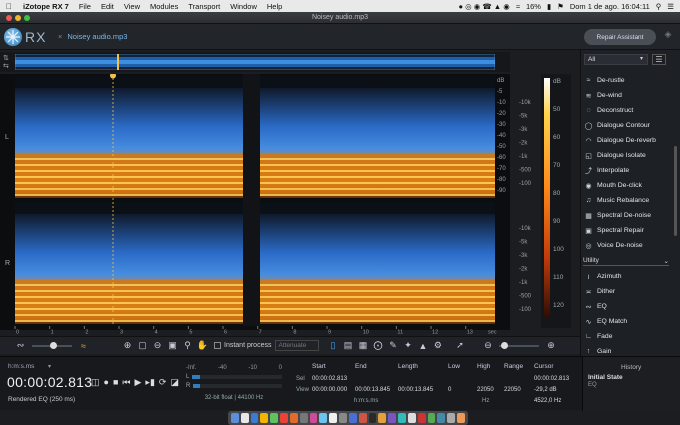 The height and width of the screenshot is (425, 680). Describe the element at coordinates (138, 382) in the screenshot. I see `play-button: ▶` at that location.